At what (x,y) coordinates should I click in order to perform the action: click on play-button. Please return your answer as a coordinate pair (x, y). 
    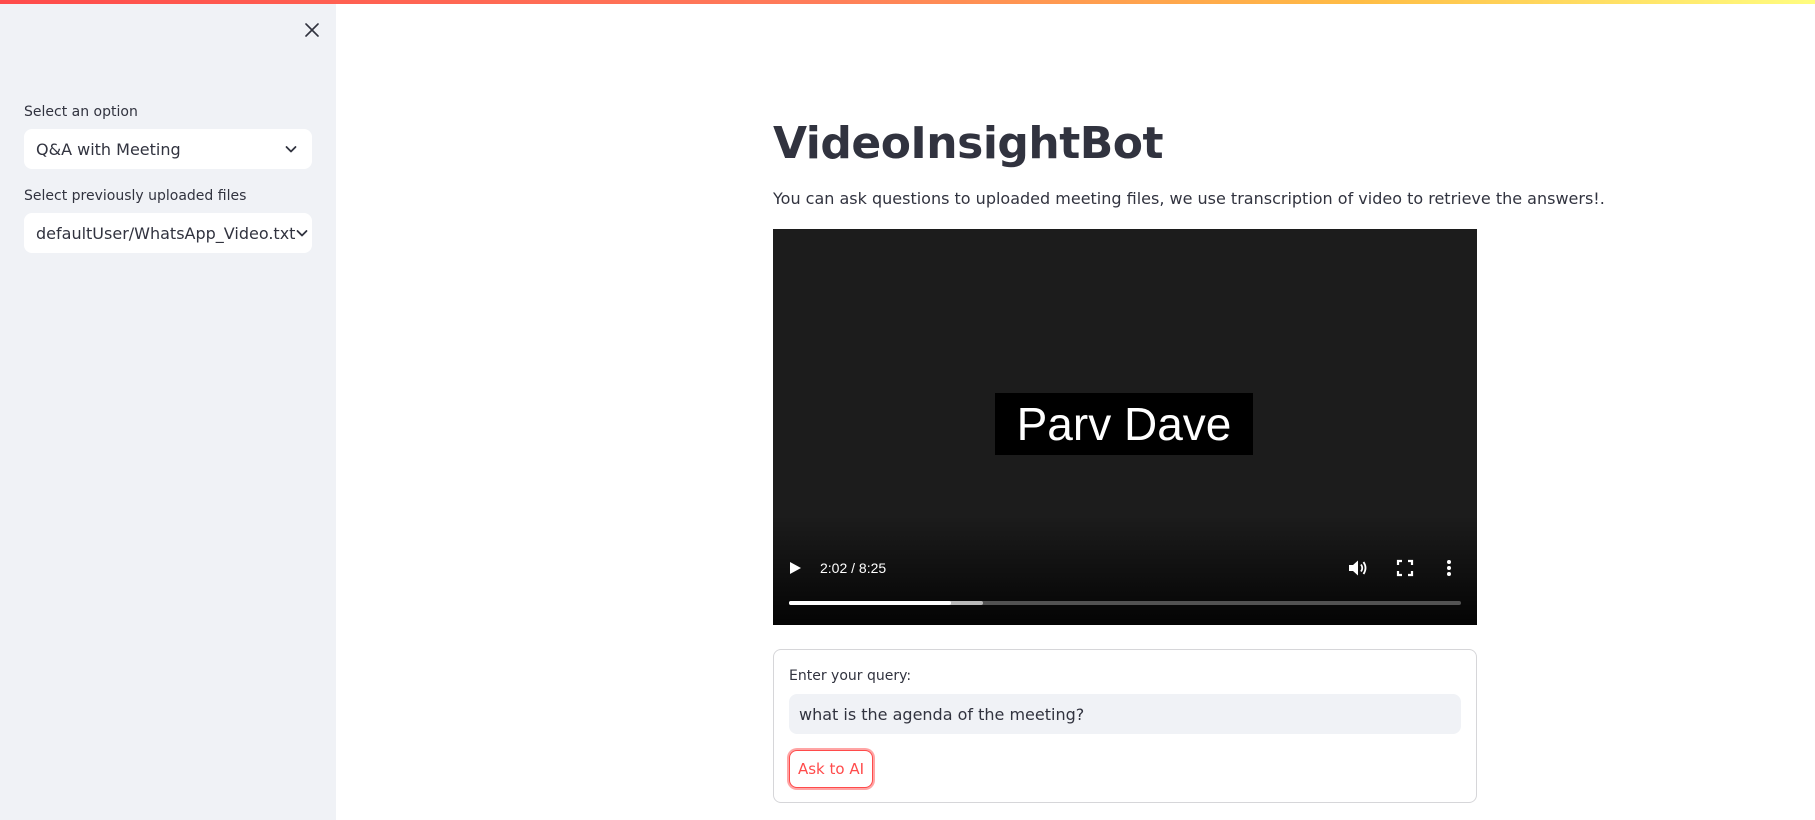
    Looking at the image, I should click on (795, 568).